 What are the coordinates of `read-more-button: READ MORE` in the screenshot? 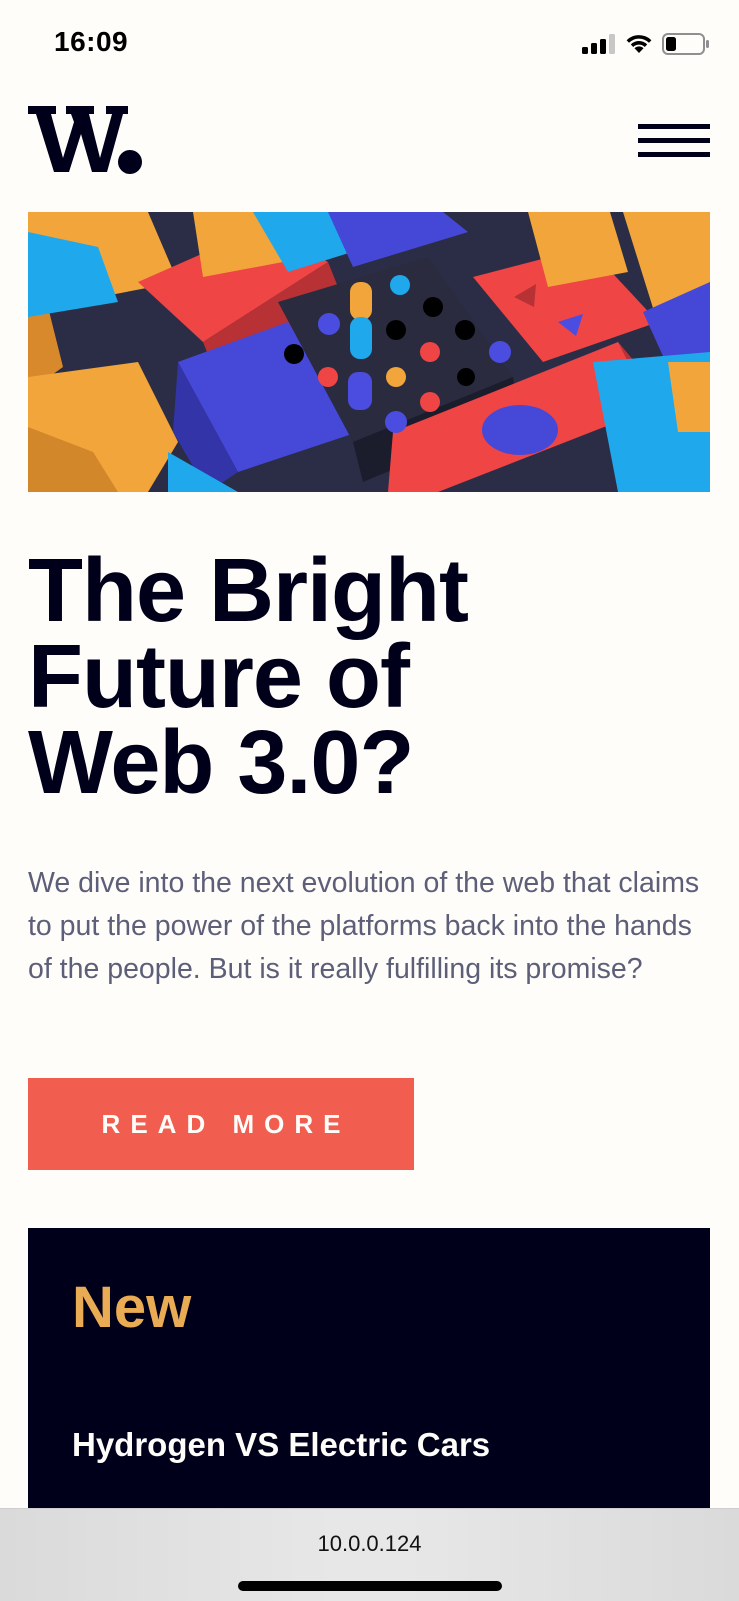 It's located at (221, 1124).